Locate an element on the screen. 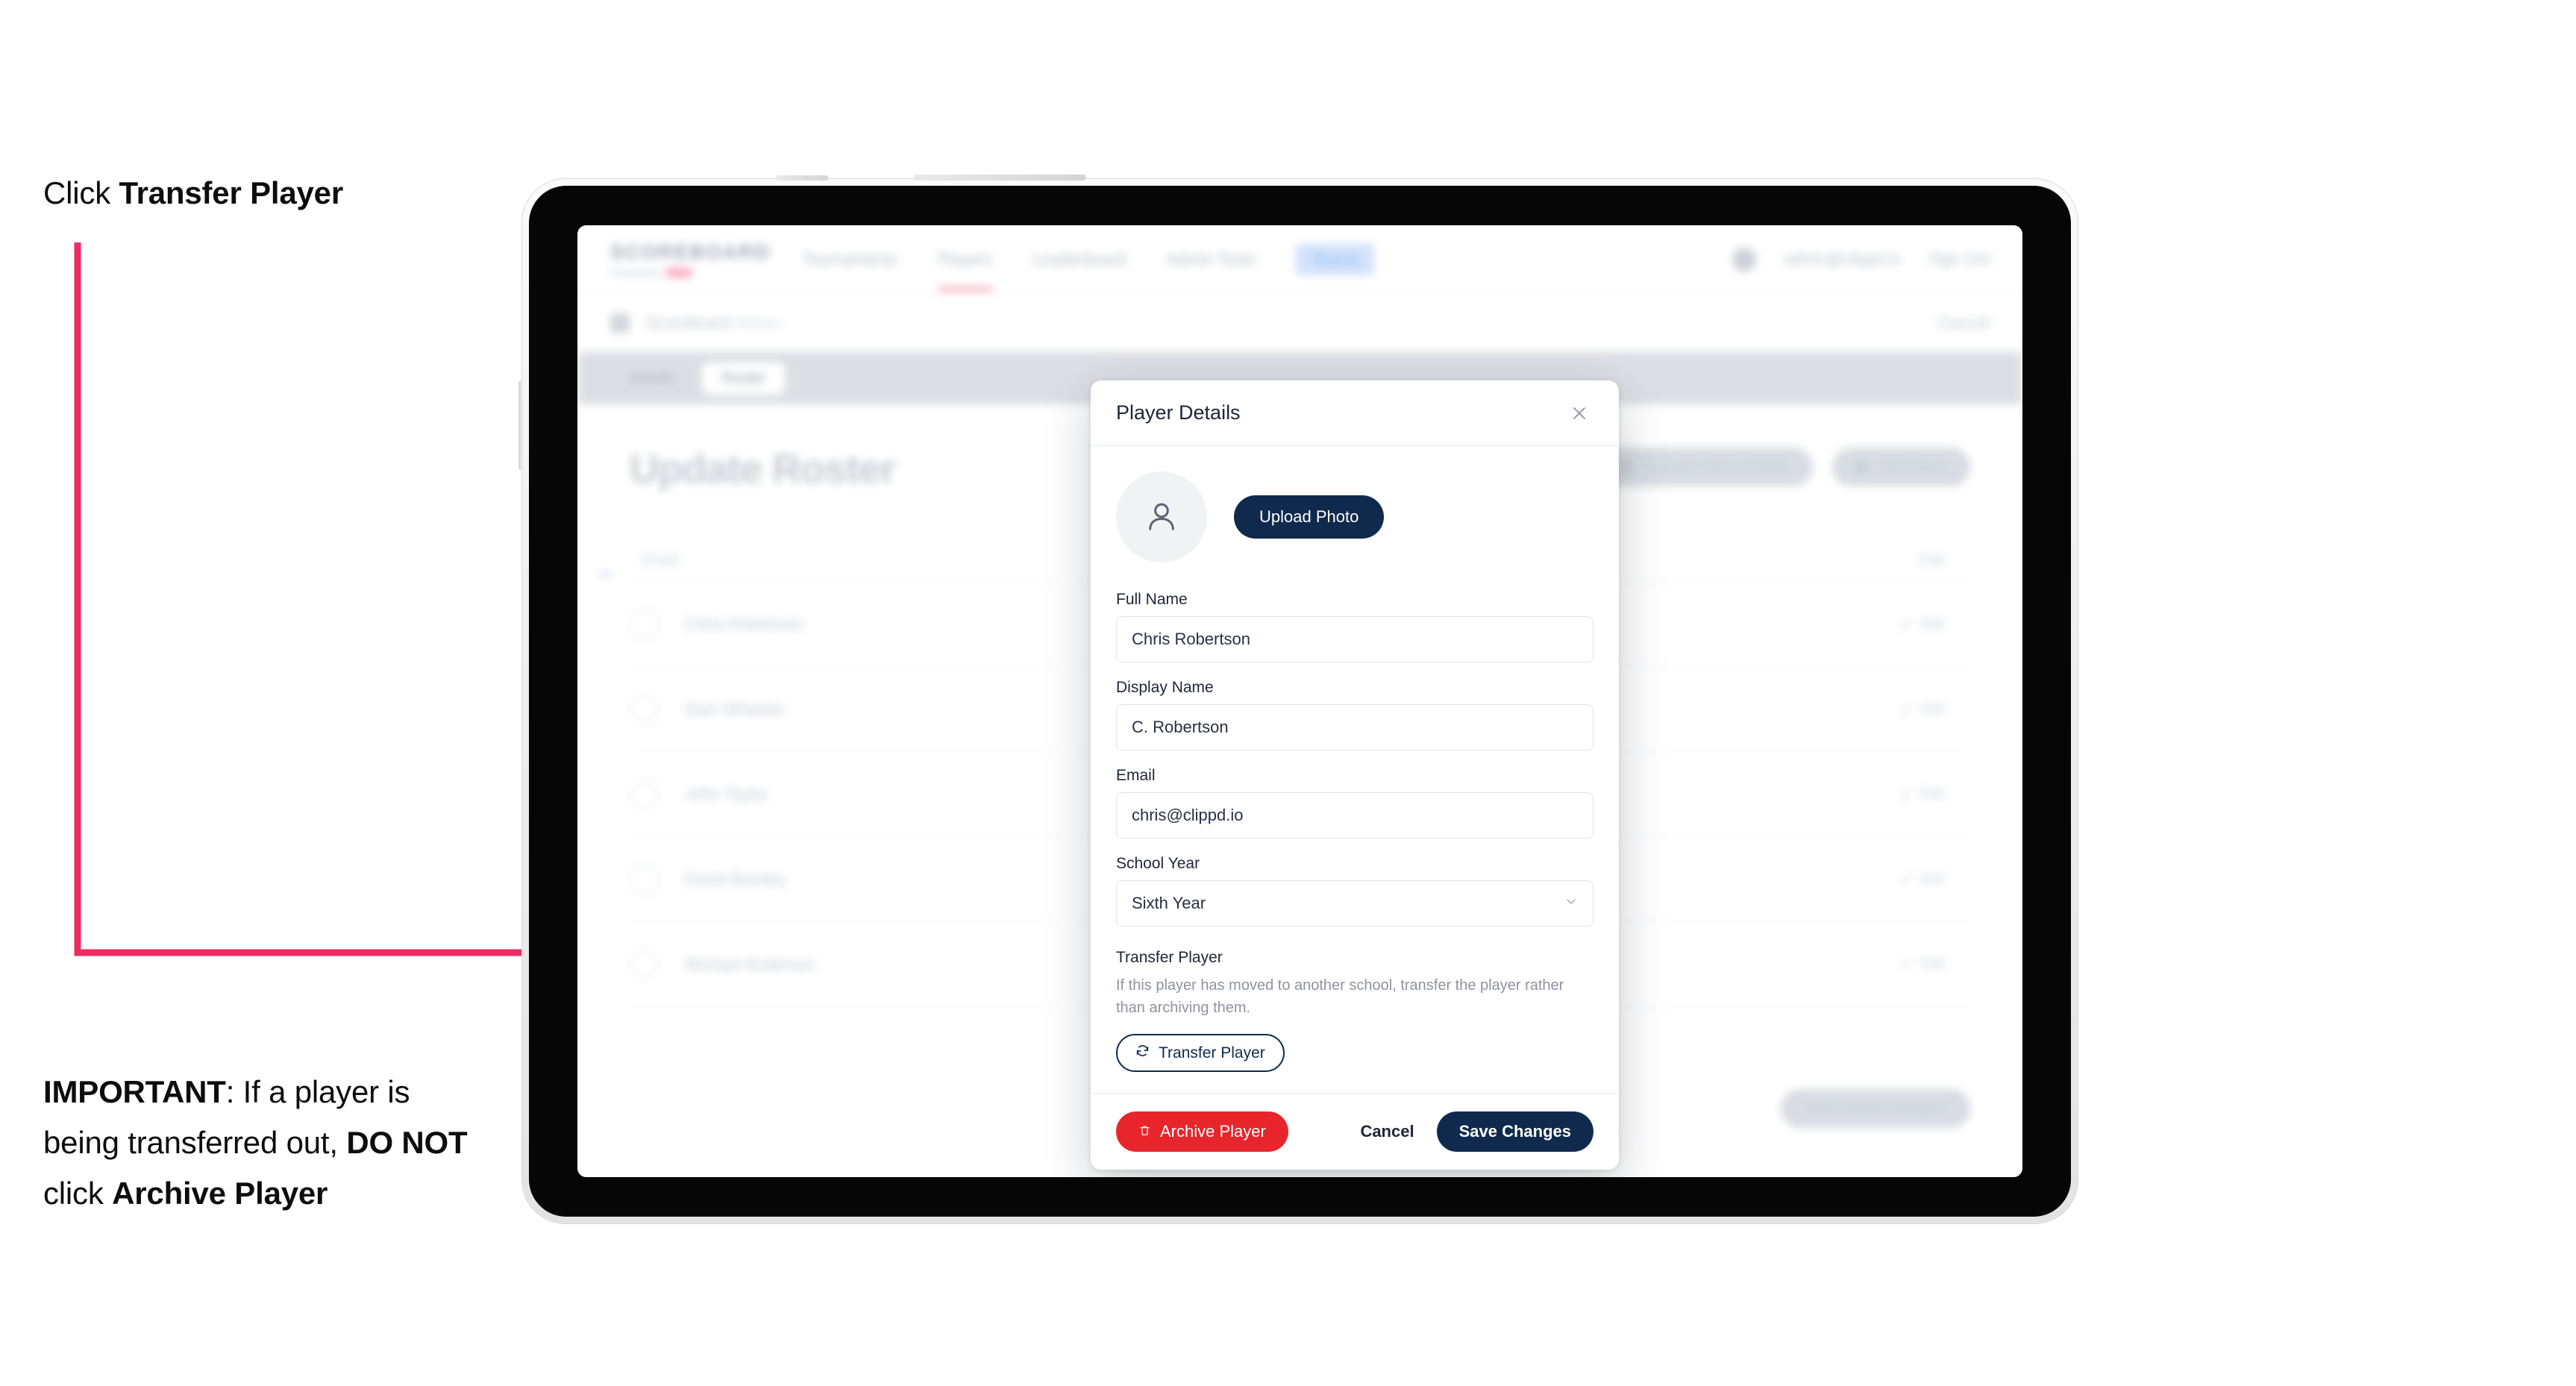  transfer-player-heading: Transfer Player is located at coordinates (1169, 957).